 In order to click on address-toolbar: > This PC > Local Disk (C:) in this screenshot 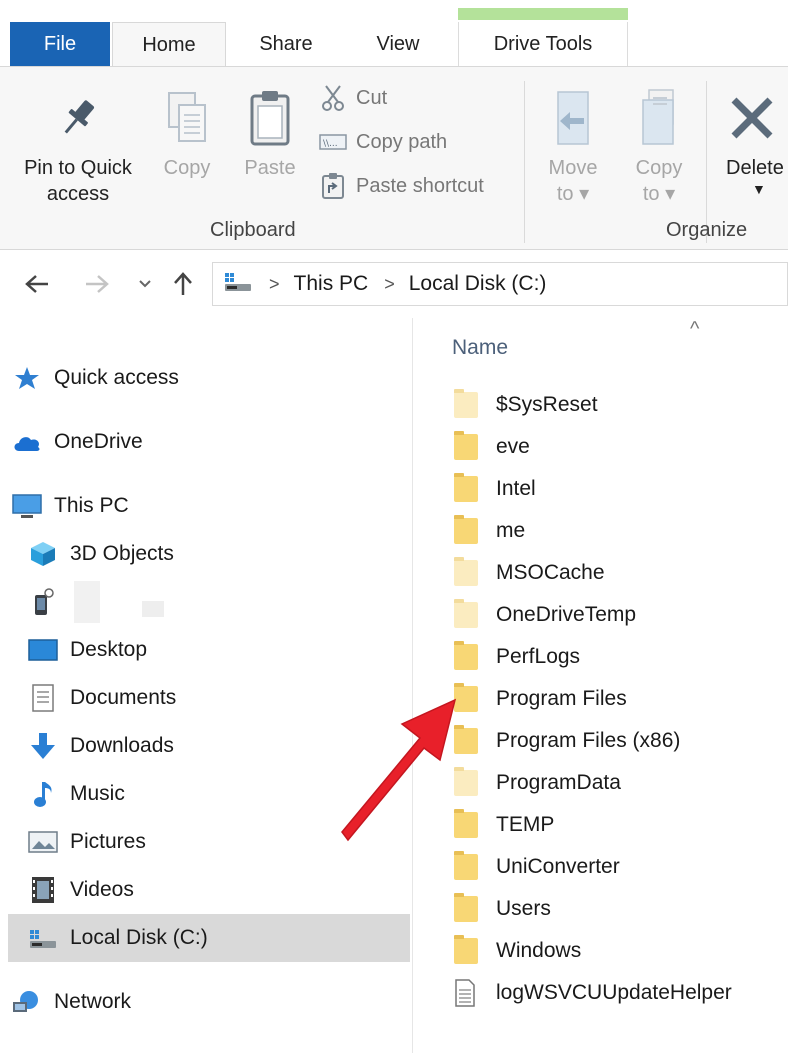, I will do `click(394, 284)`.